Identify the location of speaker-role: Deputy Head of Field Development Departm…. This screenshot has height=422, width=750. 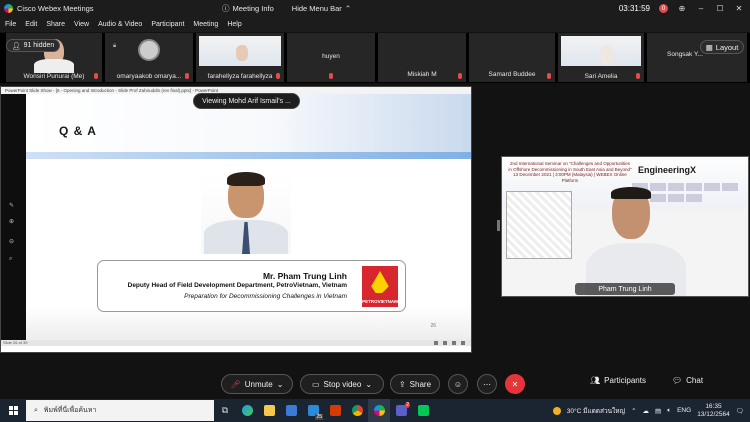
(237, 285).